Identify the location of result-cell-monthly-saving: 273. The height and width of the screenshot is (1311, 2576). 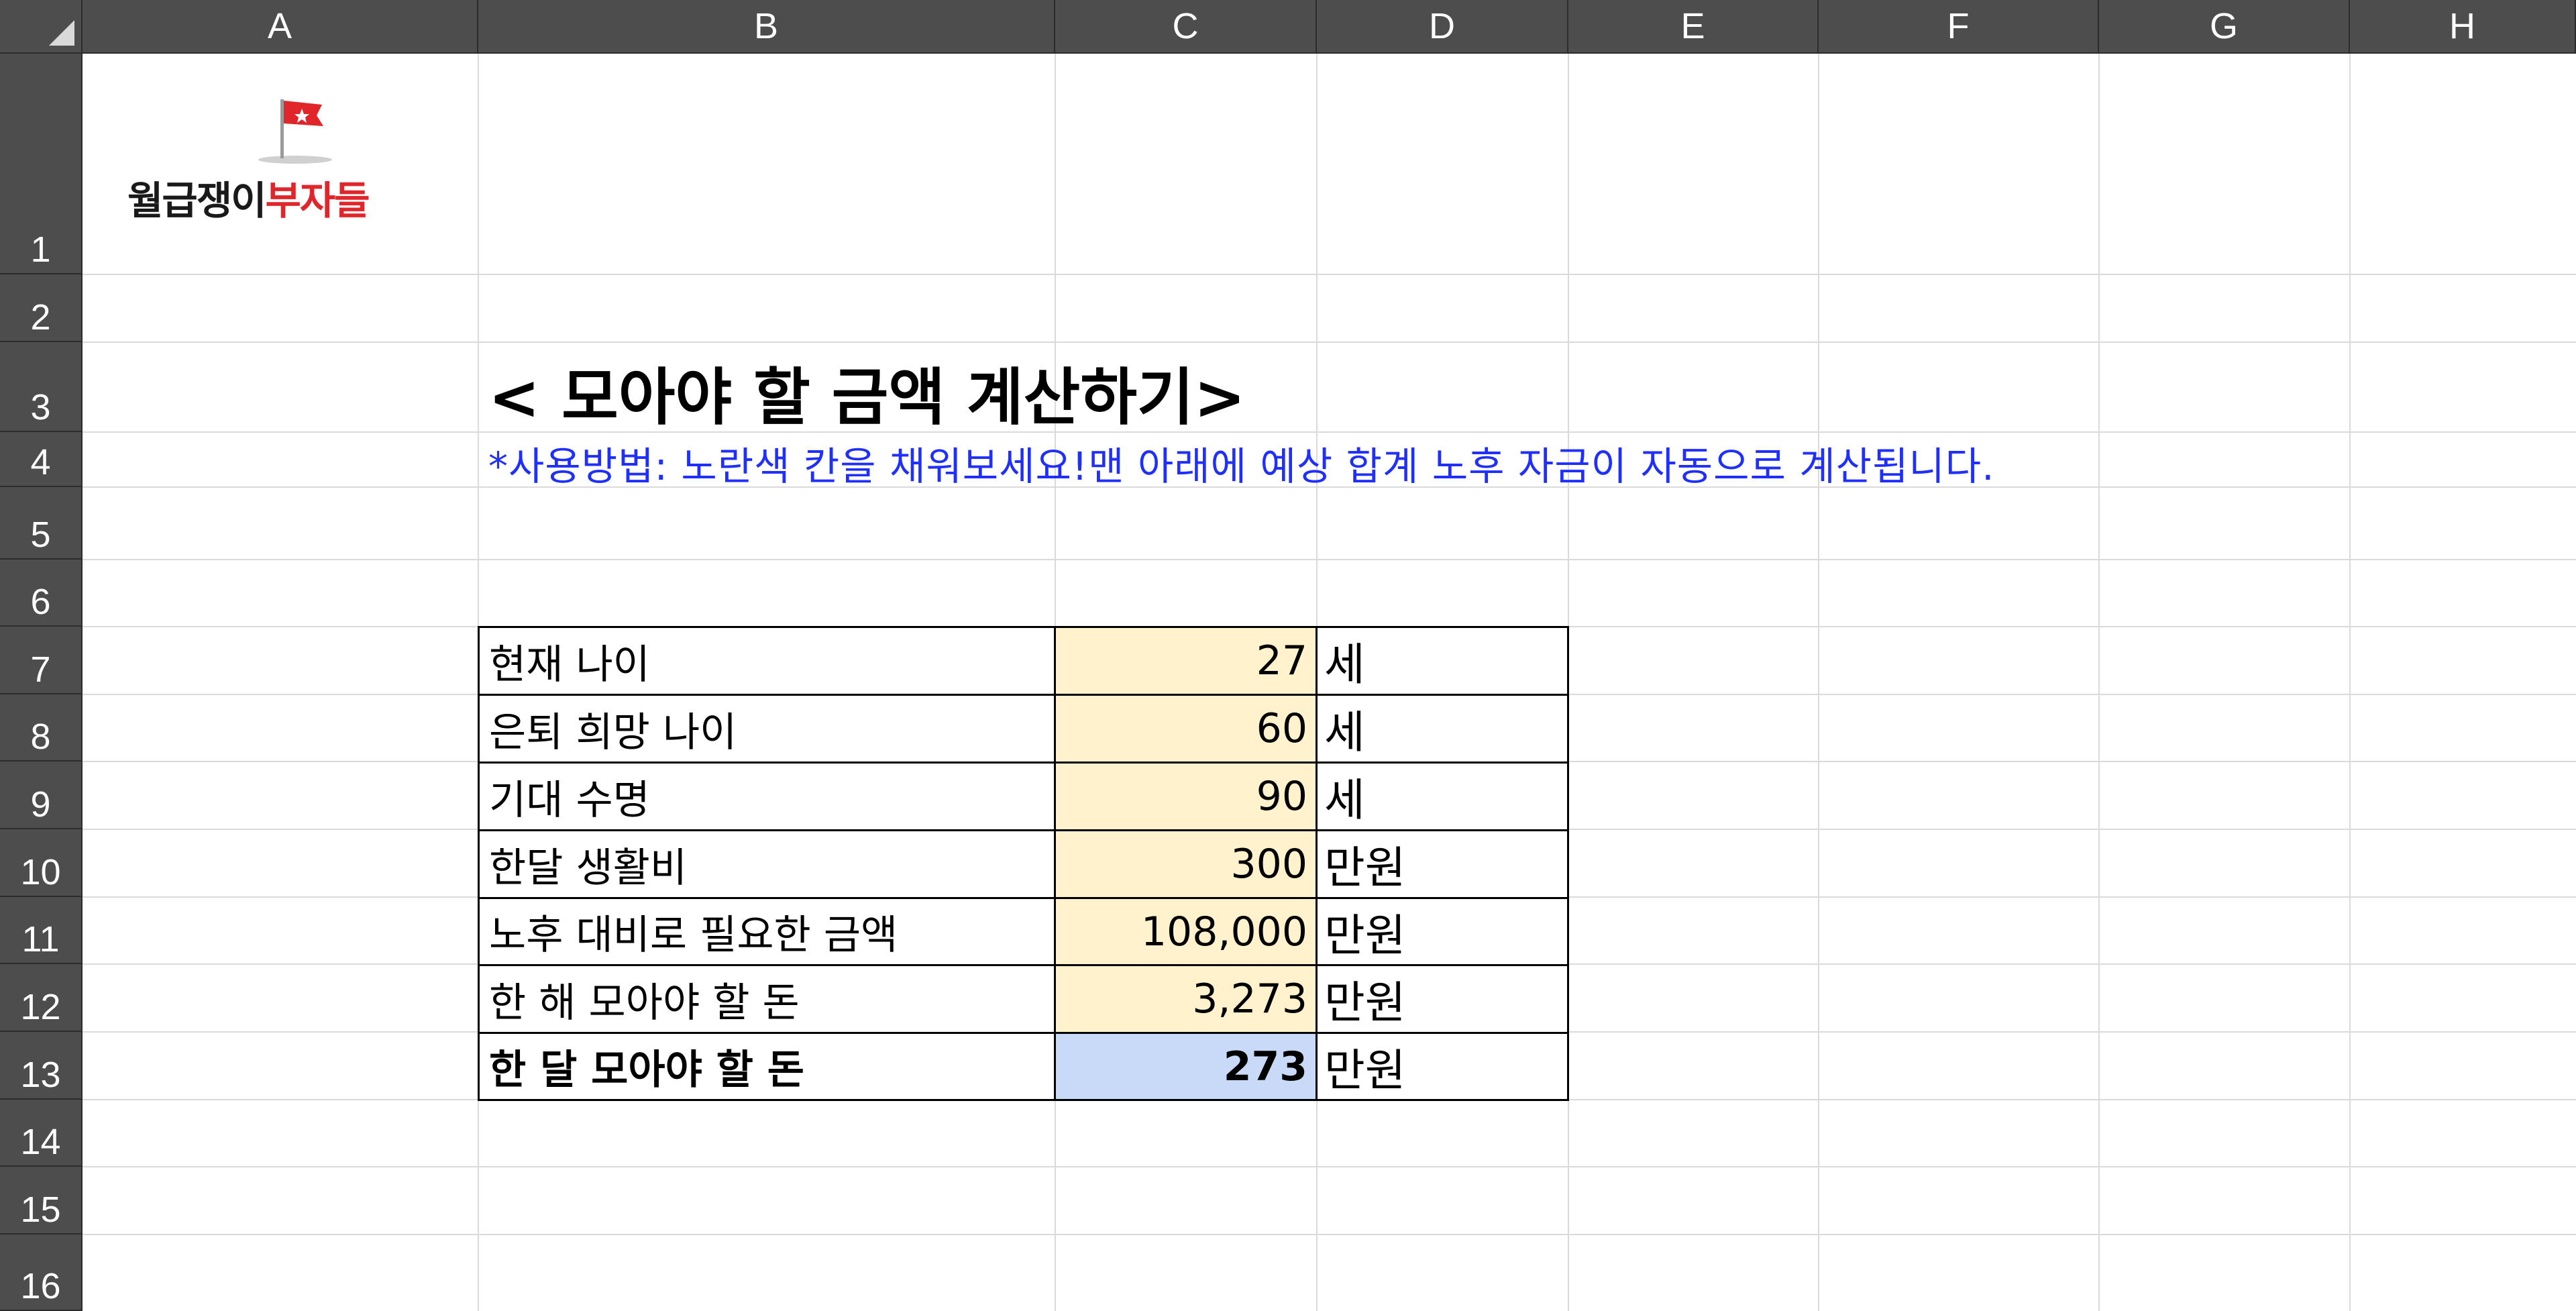
(1186, 1067).